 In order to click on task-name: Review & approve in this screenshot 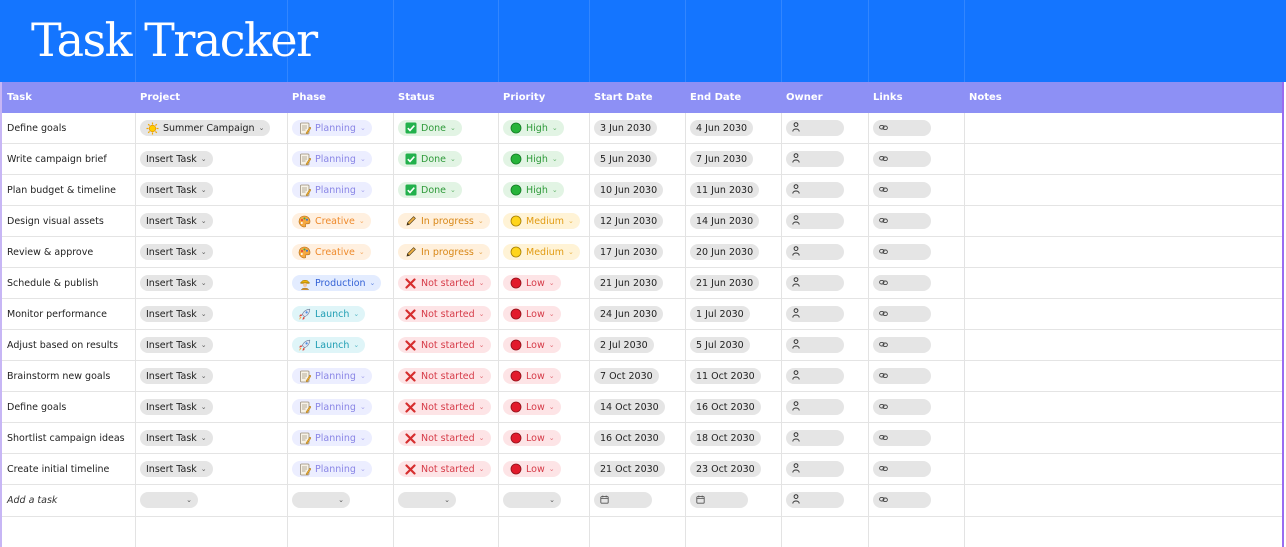, I will do `click(50, 252)`.